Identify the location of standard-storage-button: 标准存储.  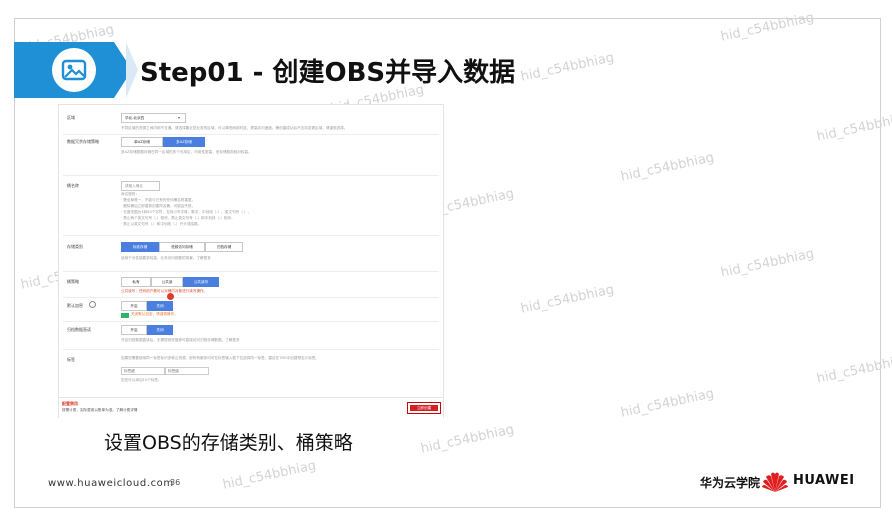
(140, 247).